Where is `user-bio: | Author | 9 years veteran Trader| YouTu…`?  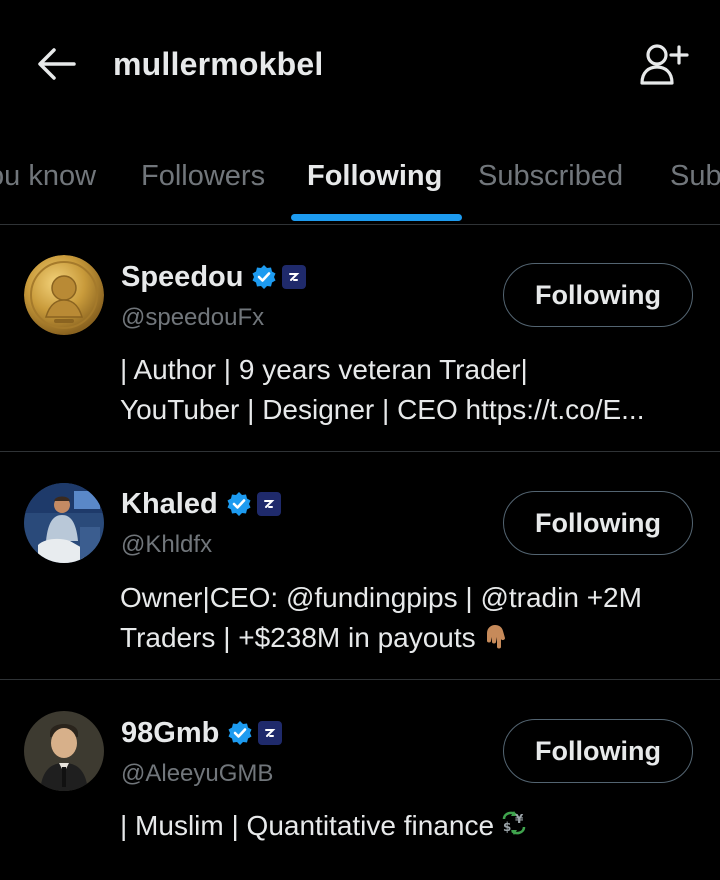
user-bio: | Author | 9 years veteran Trader| YouTu… is located at coordinates (410, 390).